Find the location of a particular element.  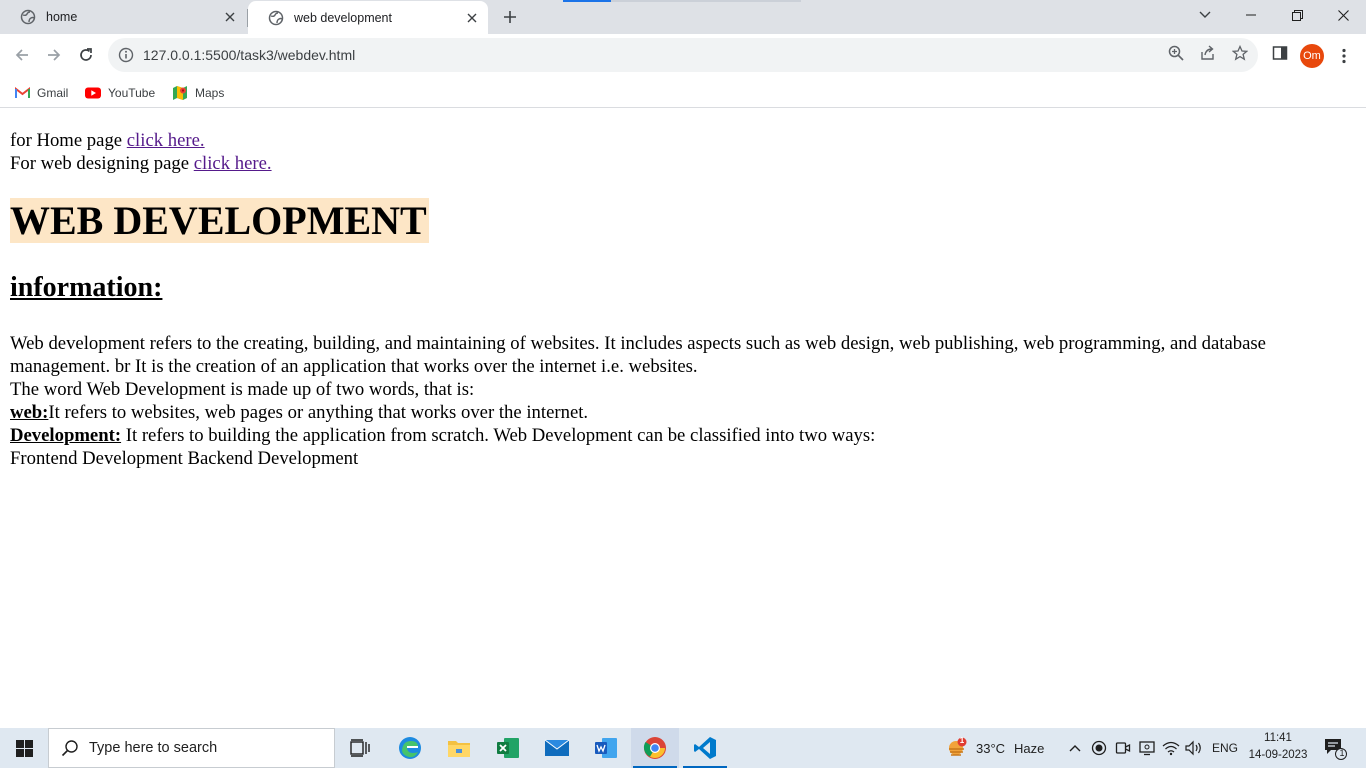

web-term: web: is located at coordinates (29, 412).